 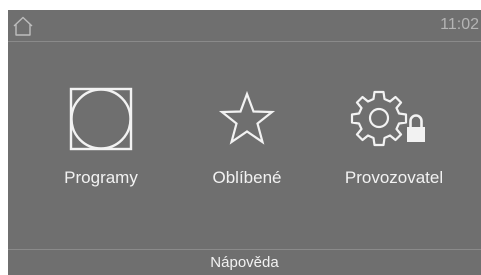 What do you see at coordinates (101, 119) in the screenshot?
I see `drum-program-icon` at bounding box center [101, 119].